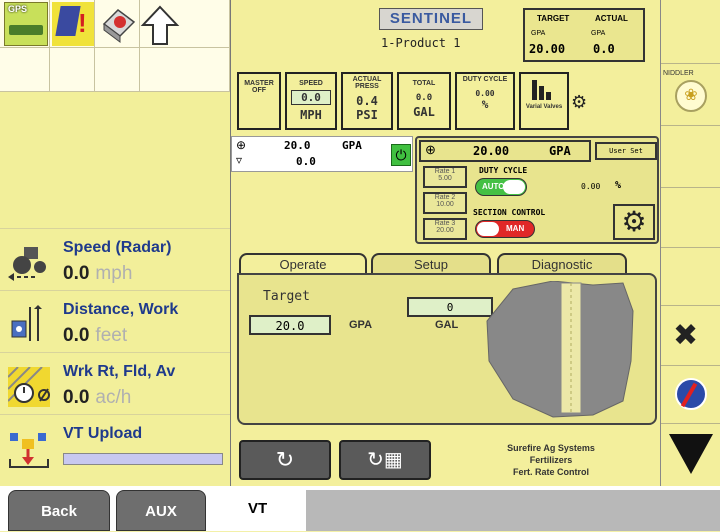 This screenshot has width=720, height=532. I want to click on duty-cycle-unit: %, so click(618, 185).